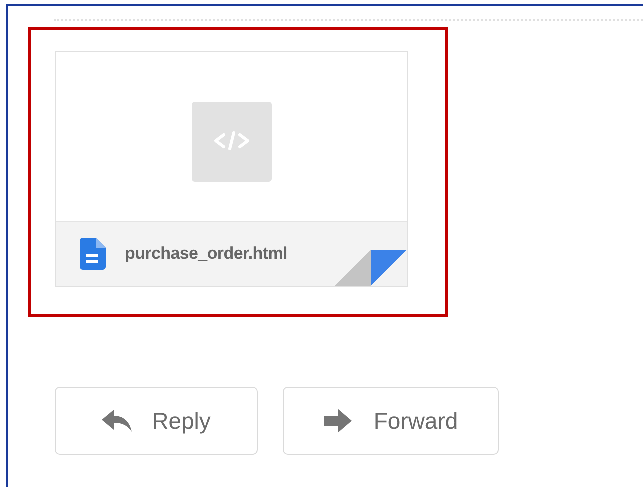  I want to click on document-icon, so click(93, 254).